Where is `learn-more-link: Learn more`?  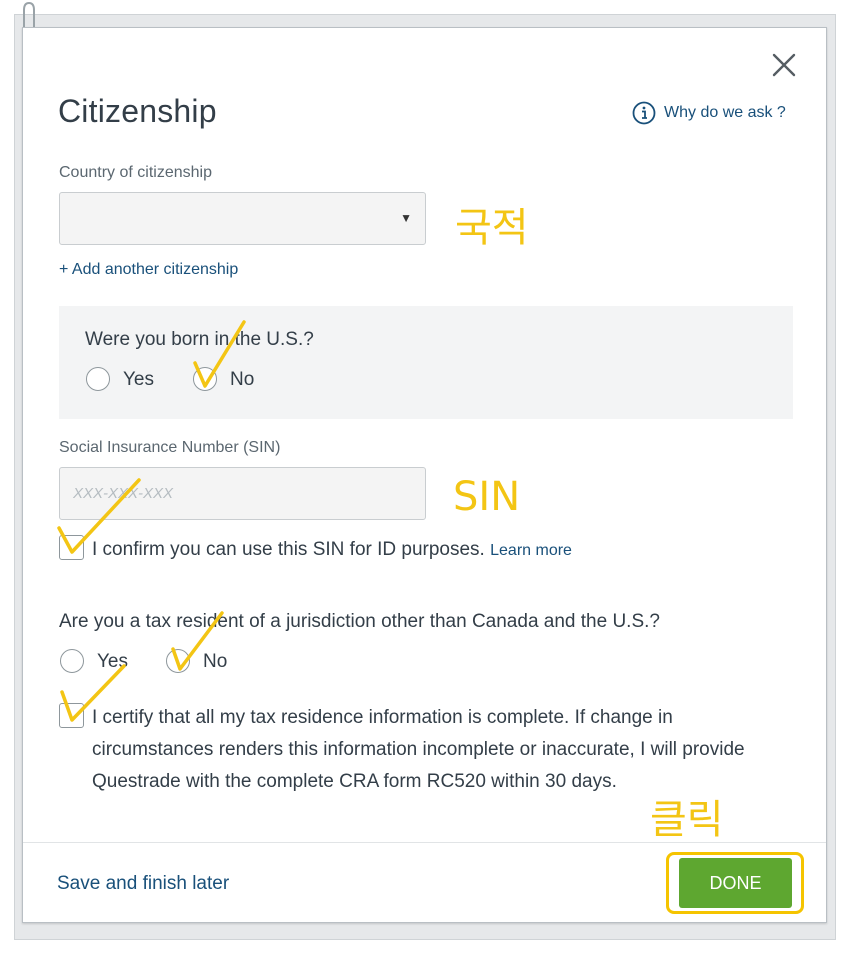
learn-more-link: Learn more is located at coordinates (531, 550).